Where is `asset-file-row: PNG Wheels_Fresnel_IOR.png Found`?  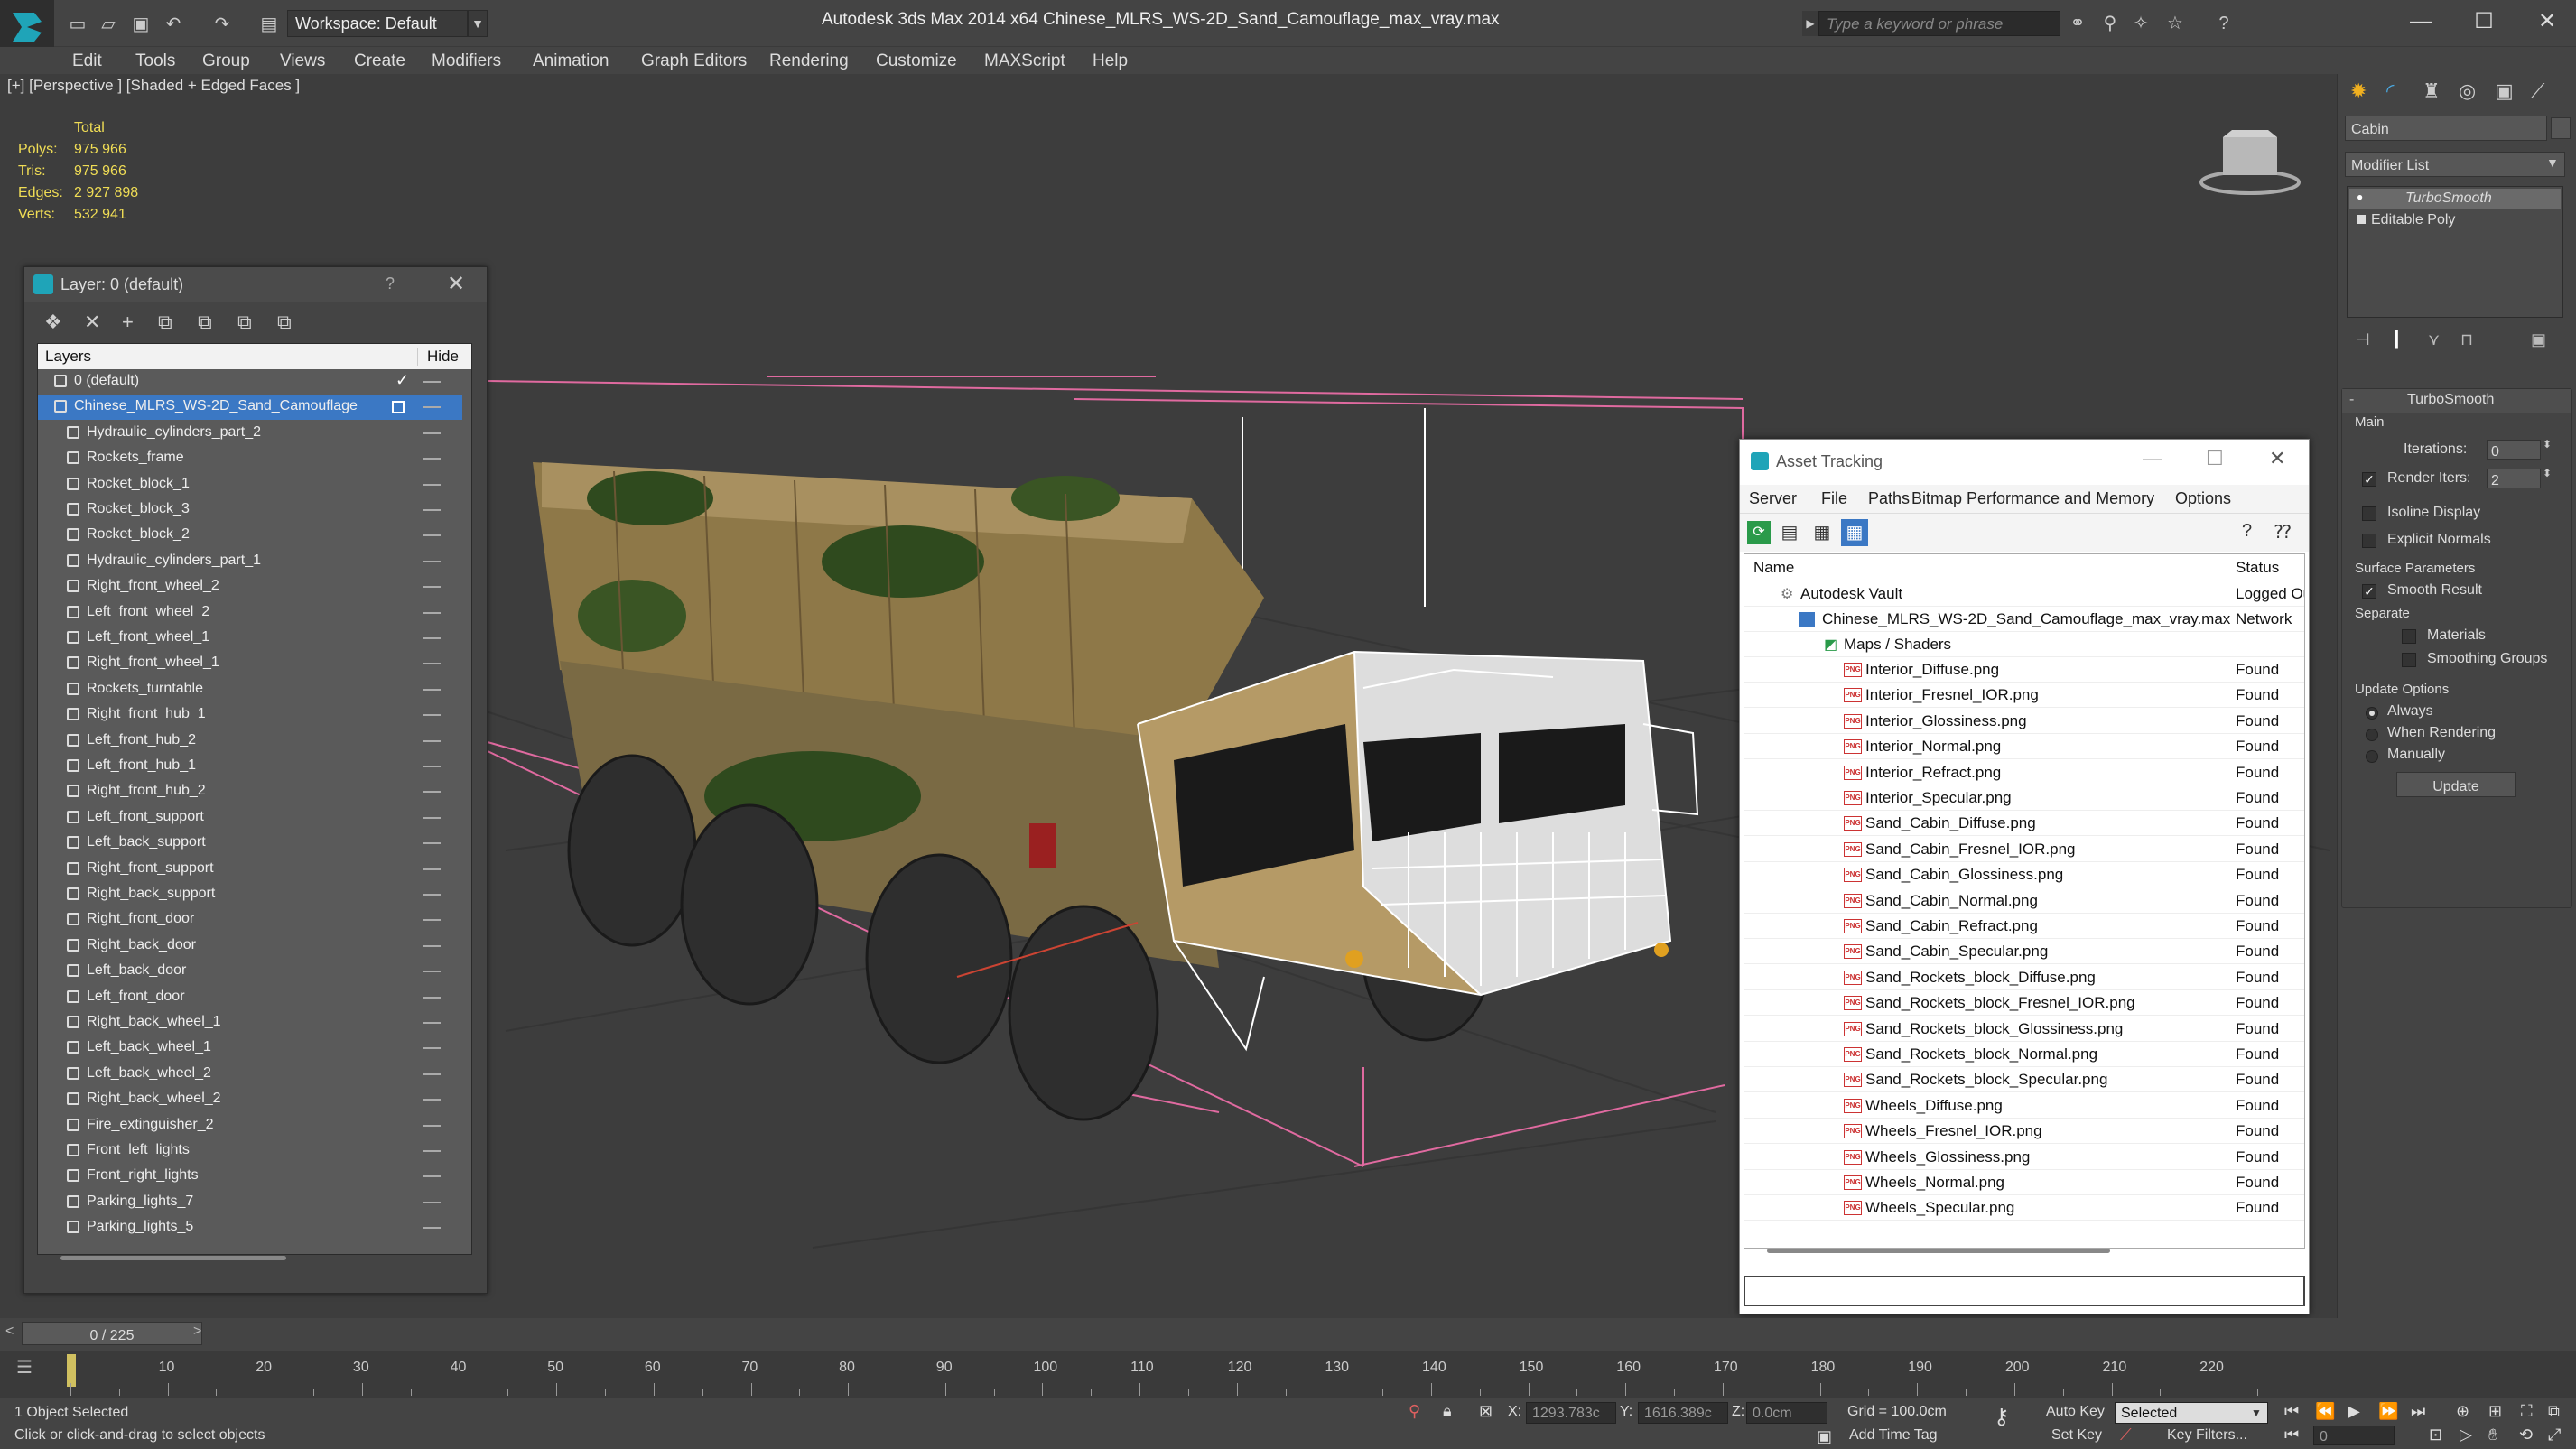
asset-file-row: PNG Wheels_Fresnel_IOR.png Found is located at coordinates (2024, 1132).